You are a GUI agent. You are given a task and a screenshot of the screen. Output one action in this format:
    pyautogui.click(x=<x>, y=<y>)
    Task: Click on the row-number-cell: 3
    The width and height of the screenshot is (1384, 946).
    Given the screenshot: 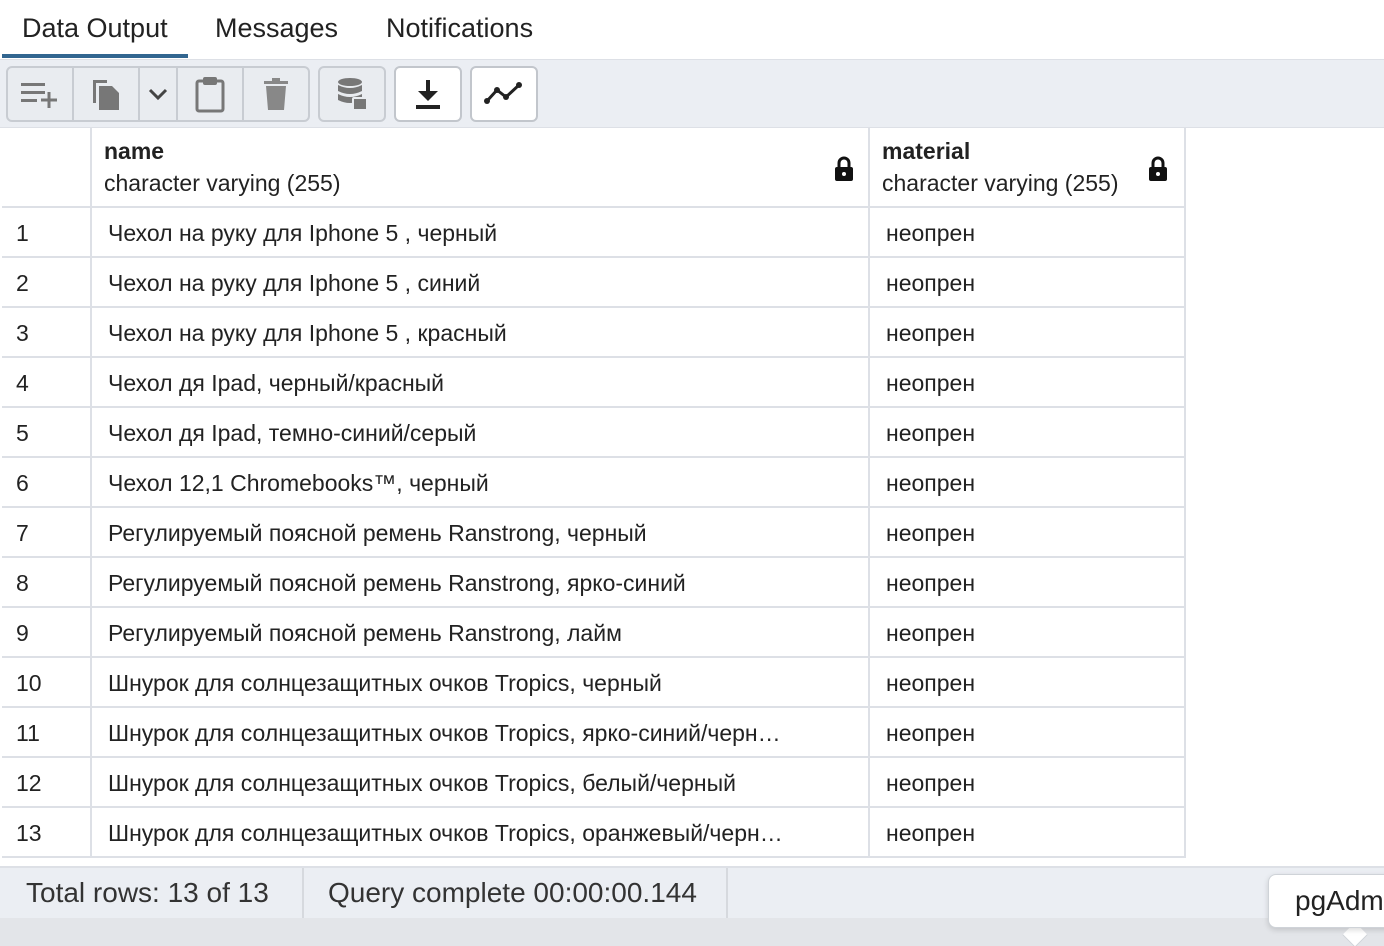 What is the action you would take?
    pyautogui.click(x=47, y=332)
    